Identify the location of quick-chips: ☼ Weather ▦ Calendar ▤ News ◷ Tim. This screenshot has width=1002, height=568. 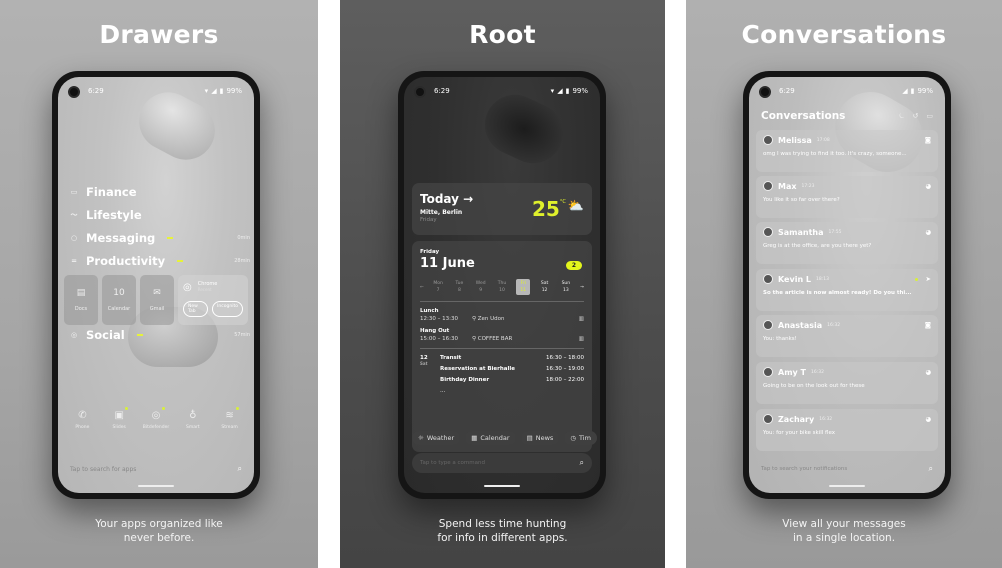
(504, 438).